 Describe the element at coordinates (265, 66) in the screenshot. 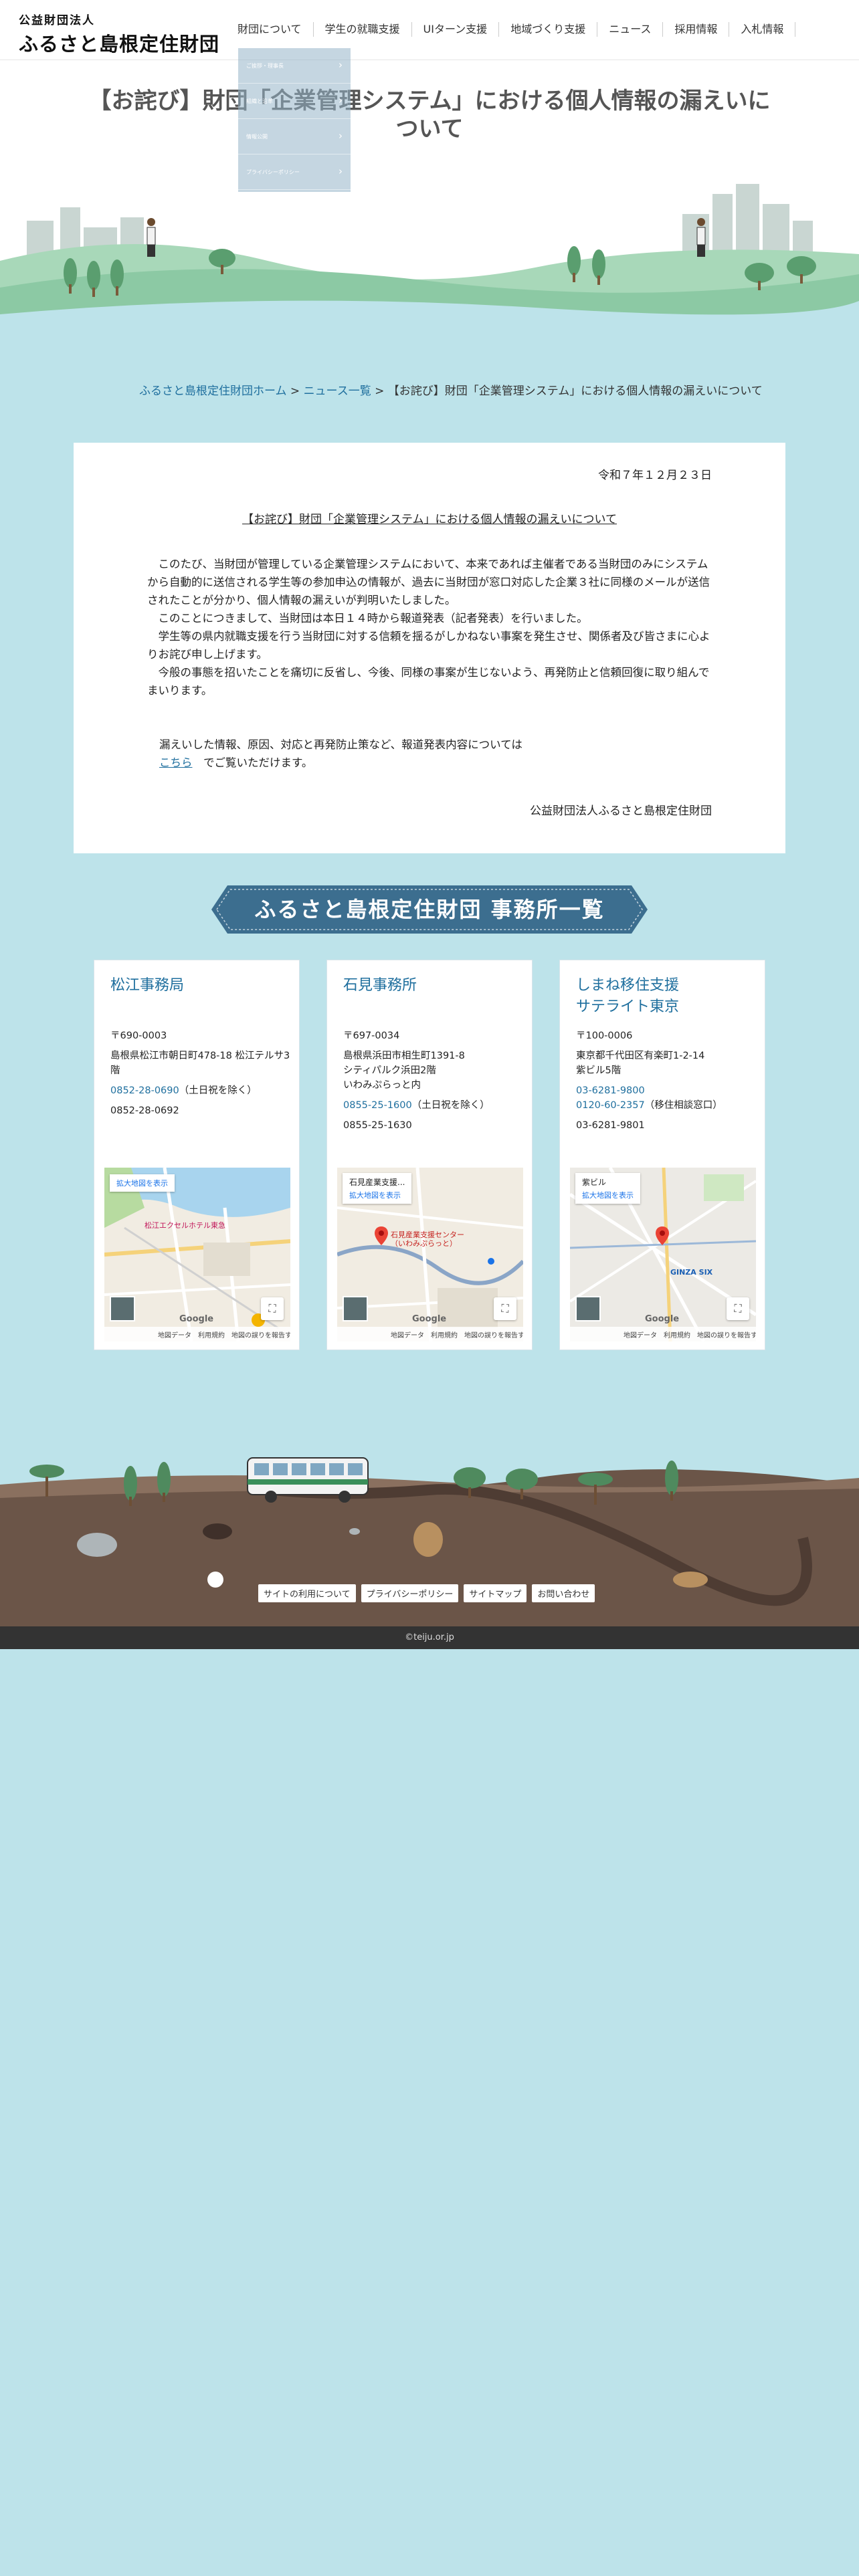

I see `dropdown-item-label: ご挨拶・理事長` at that location.